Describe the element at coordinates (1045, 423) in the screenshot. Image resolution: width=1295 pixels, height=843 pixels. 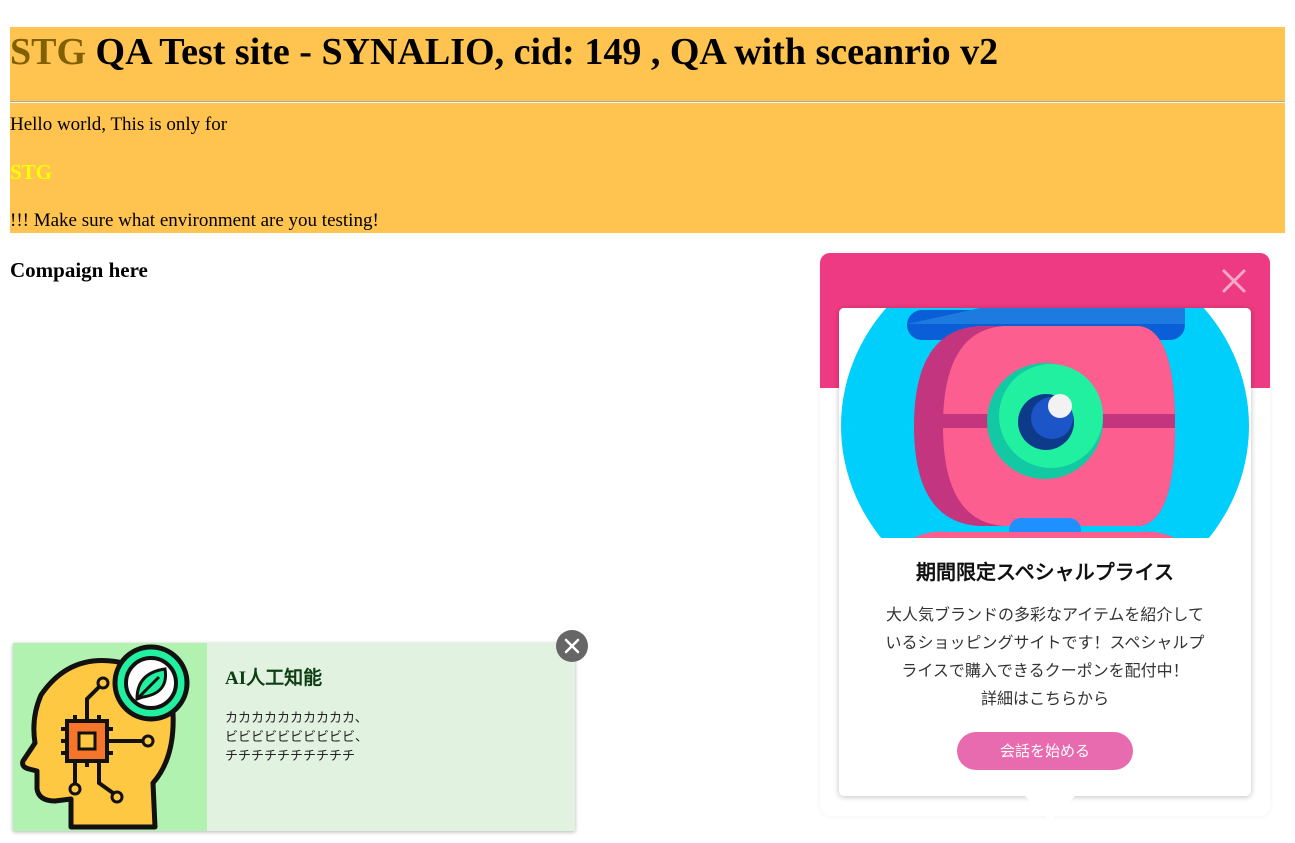
I see `robot-eye-illustration` at that location.